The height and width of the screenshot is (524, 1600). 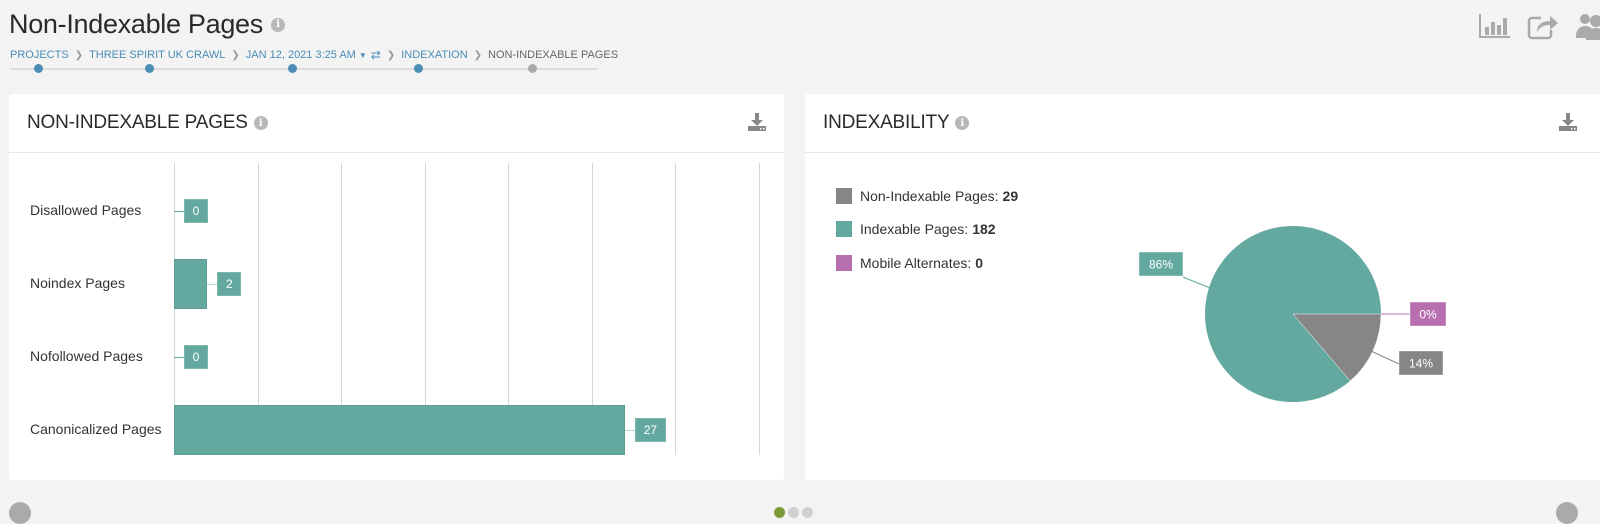 What do you see at coordinates (376, 55) in the screenshot?
I see `swap-arrows-icon: ⇄` at bounding box center [376, 55].